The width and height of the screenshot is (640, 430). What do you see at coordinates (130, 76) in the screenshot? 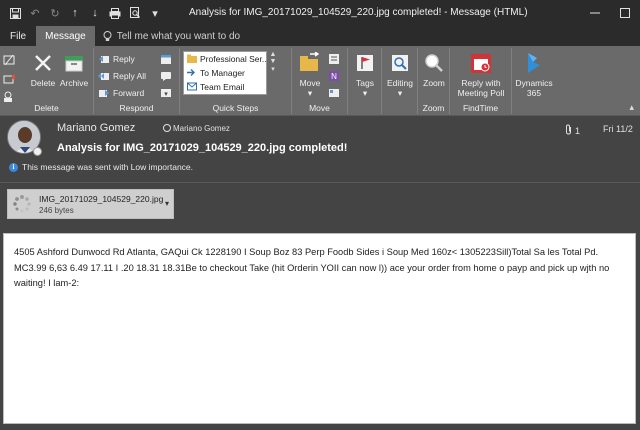
I see `reply-all-label: Reply All` at bounding box center [130, 76].